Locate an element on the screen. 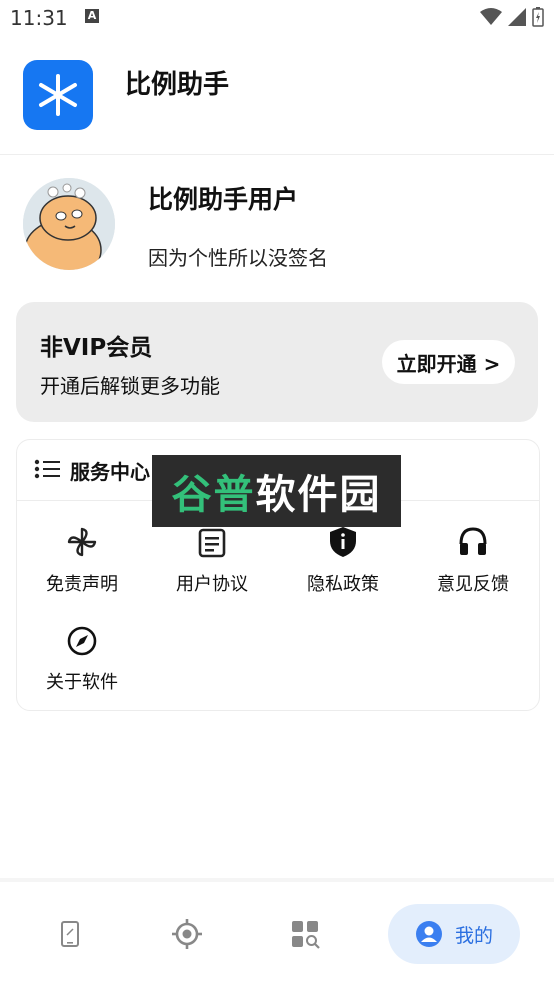  crosshair-icon is located at coordinates (187, 934).